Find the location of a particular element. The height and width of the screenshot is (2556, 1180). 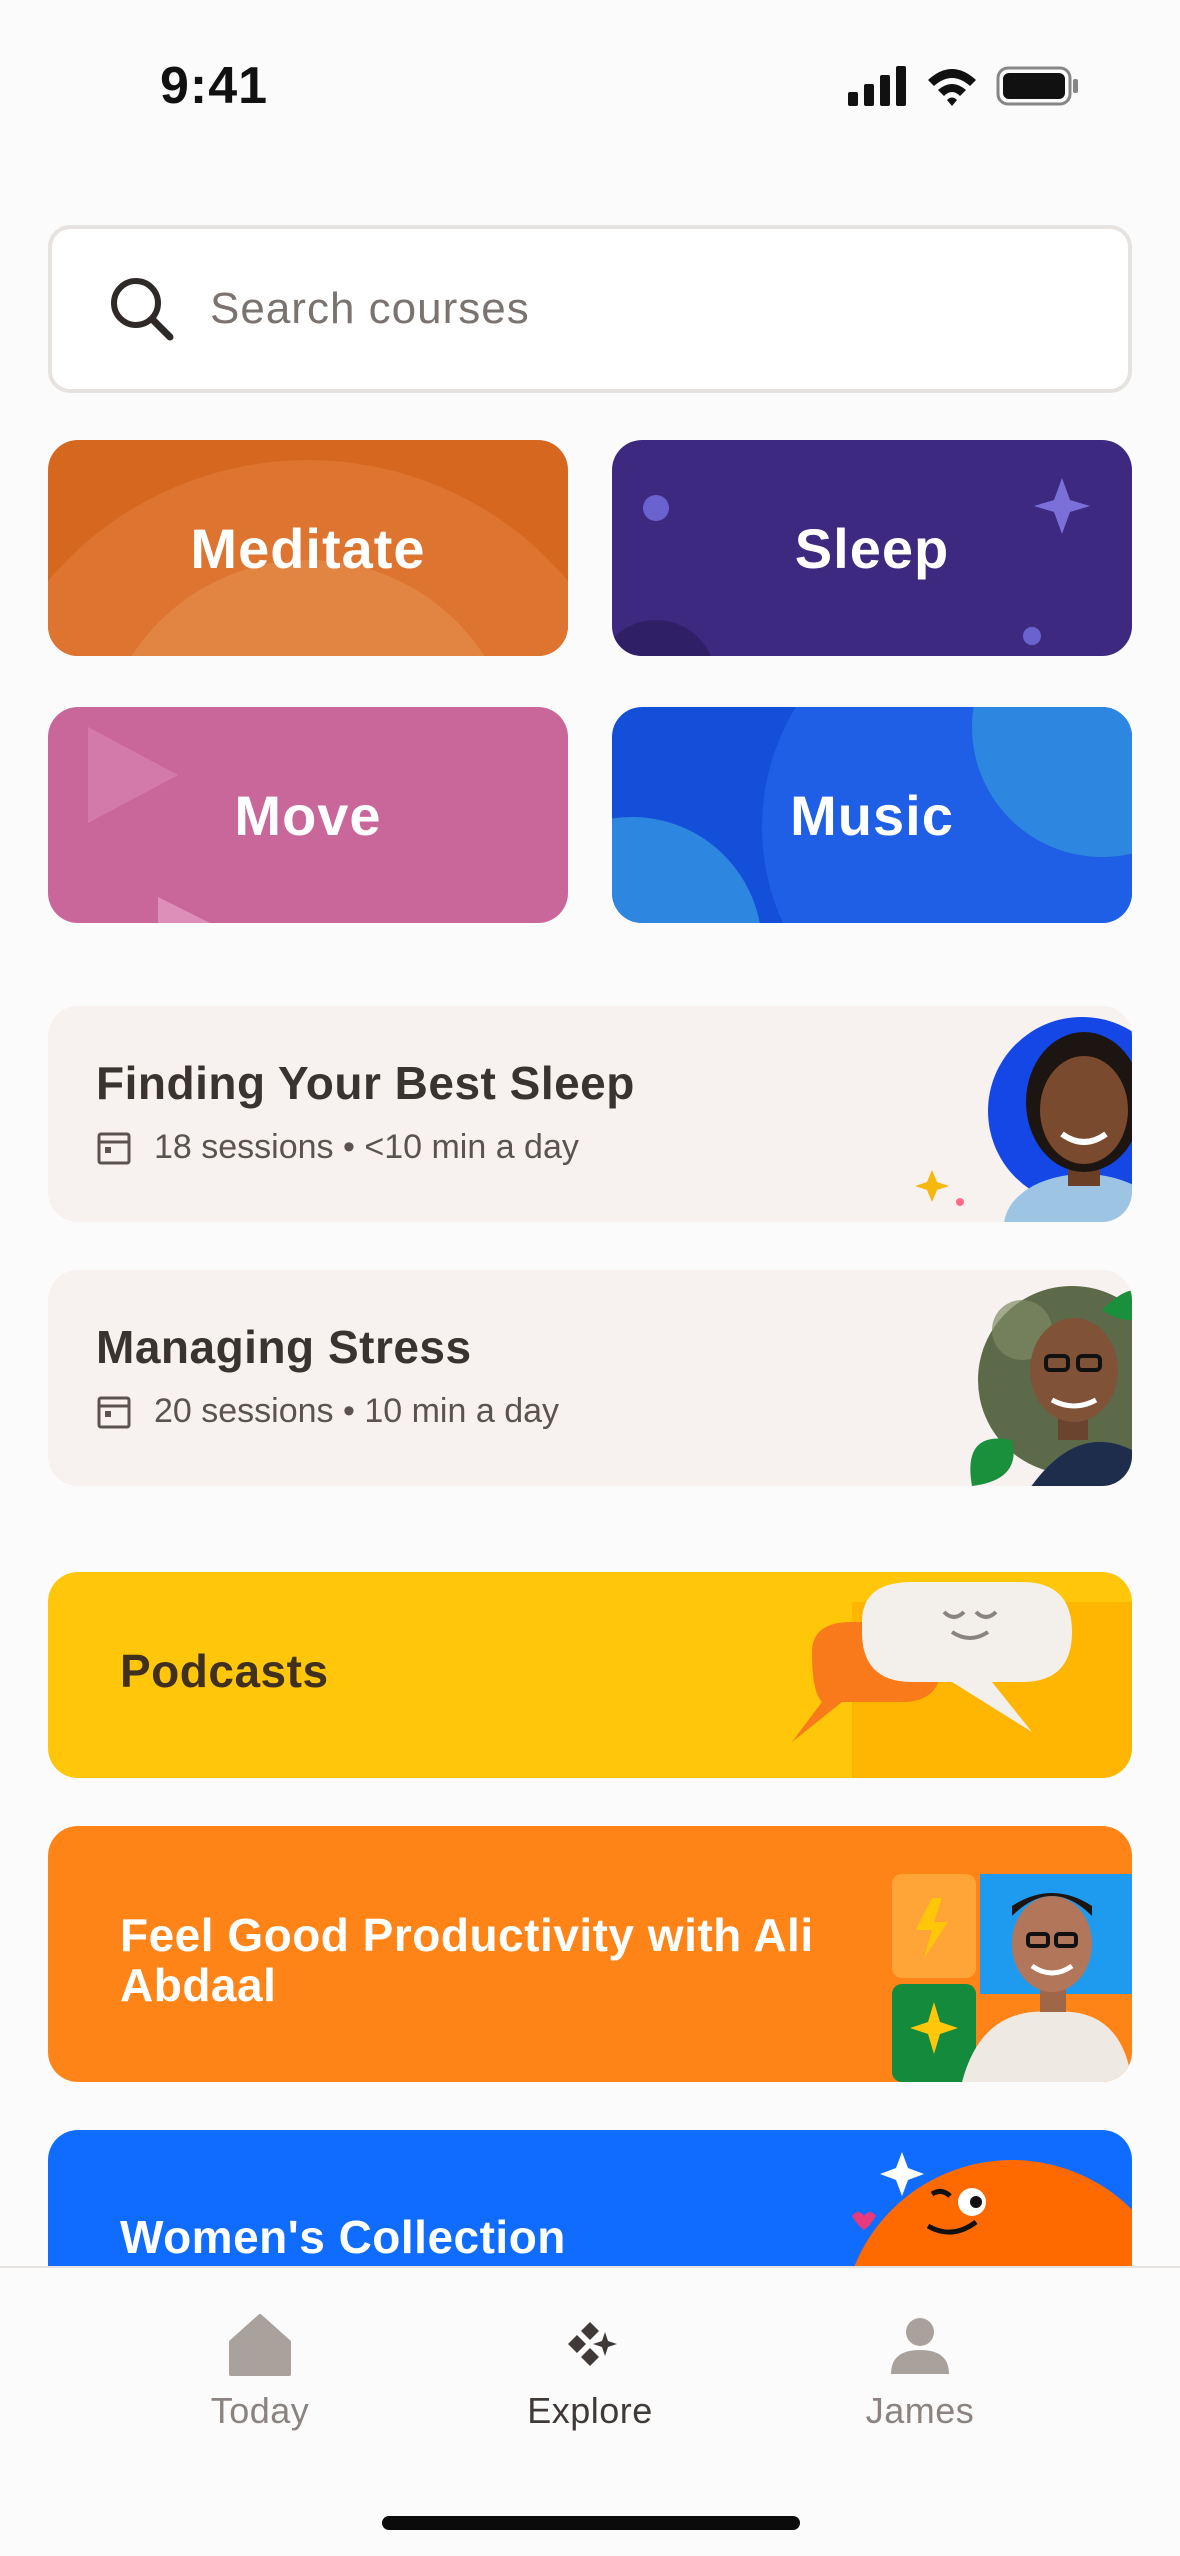

tab-explore: Explore is located at coordinates (590, 2371).